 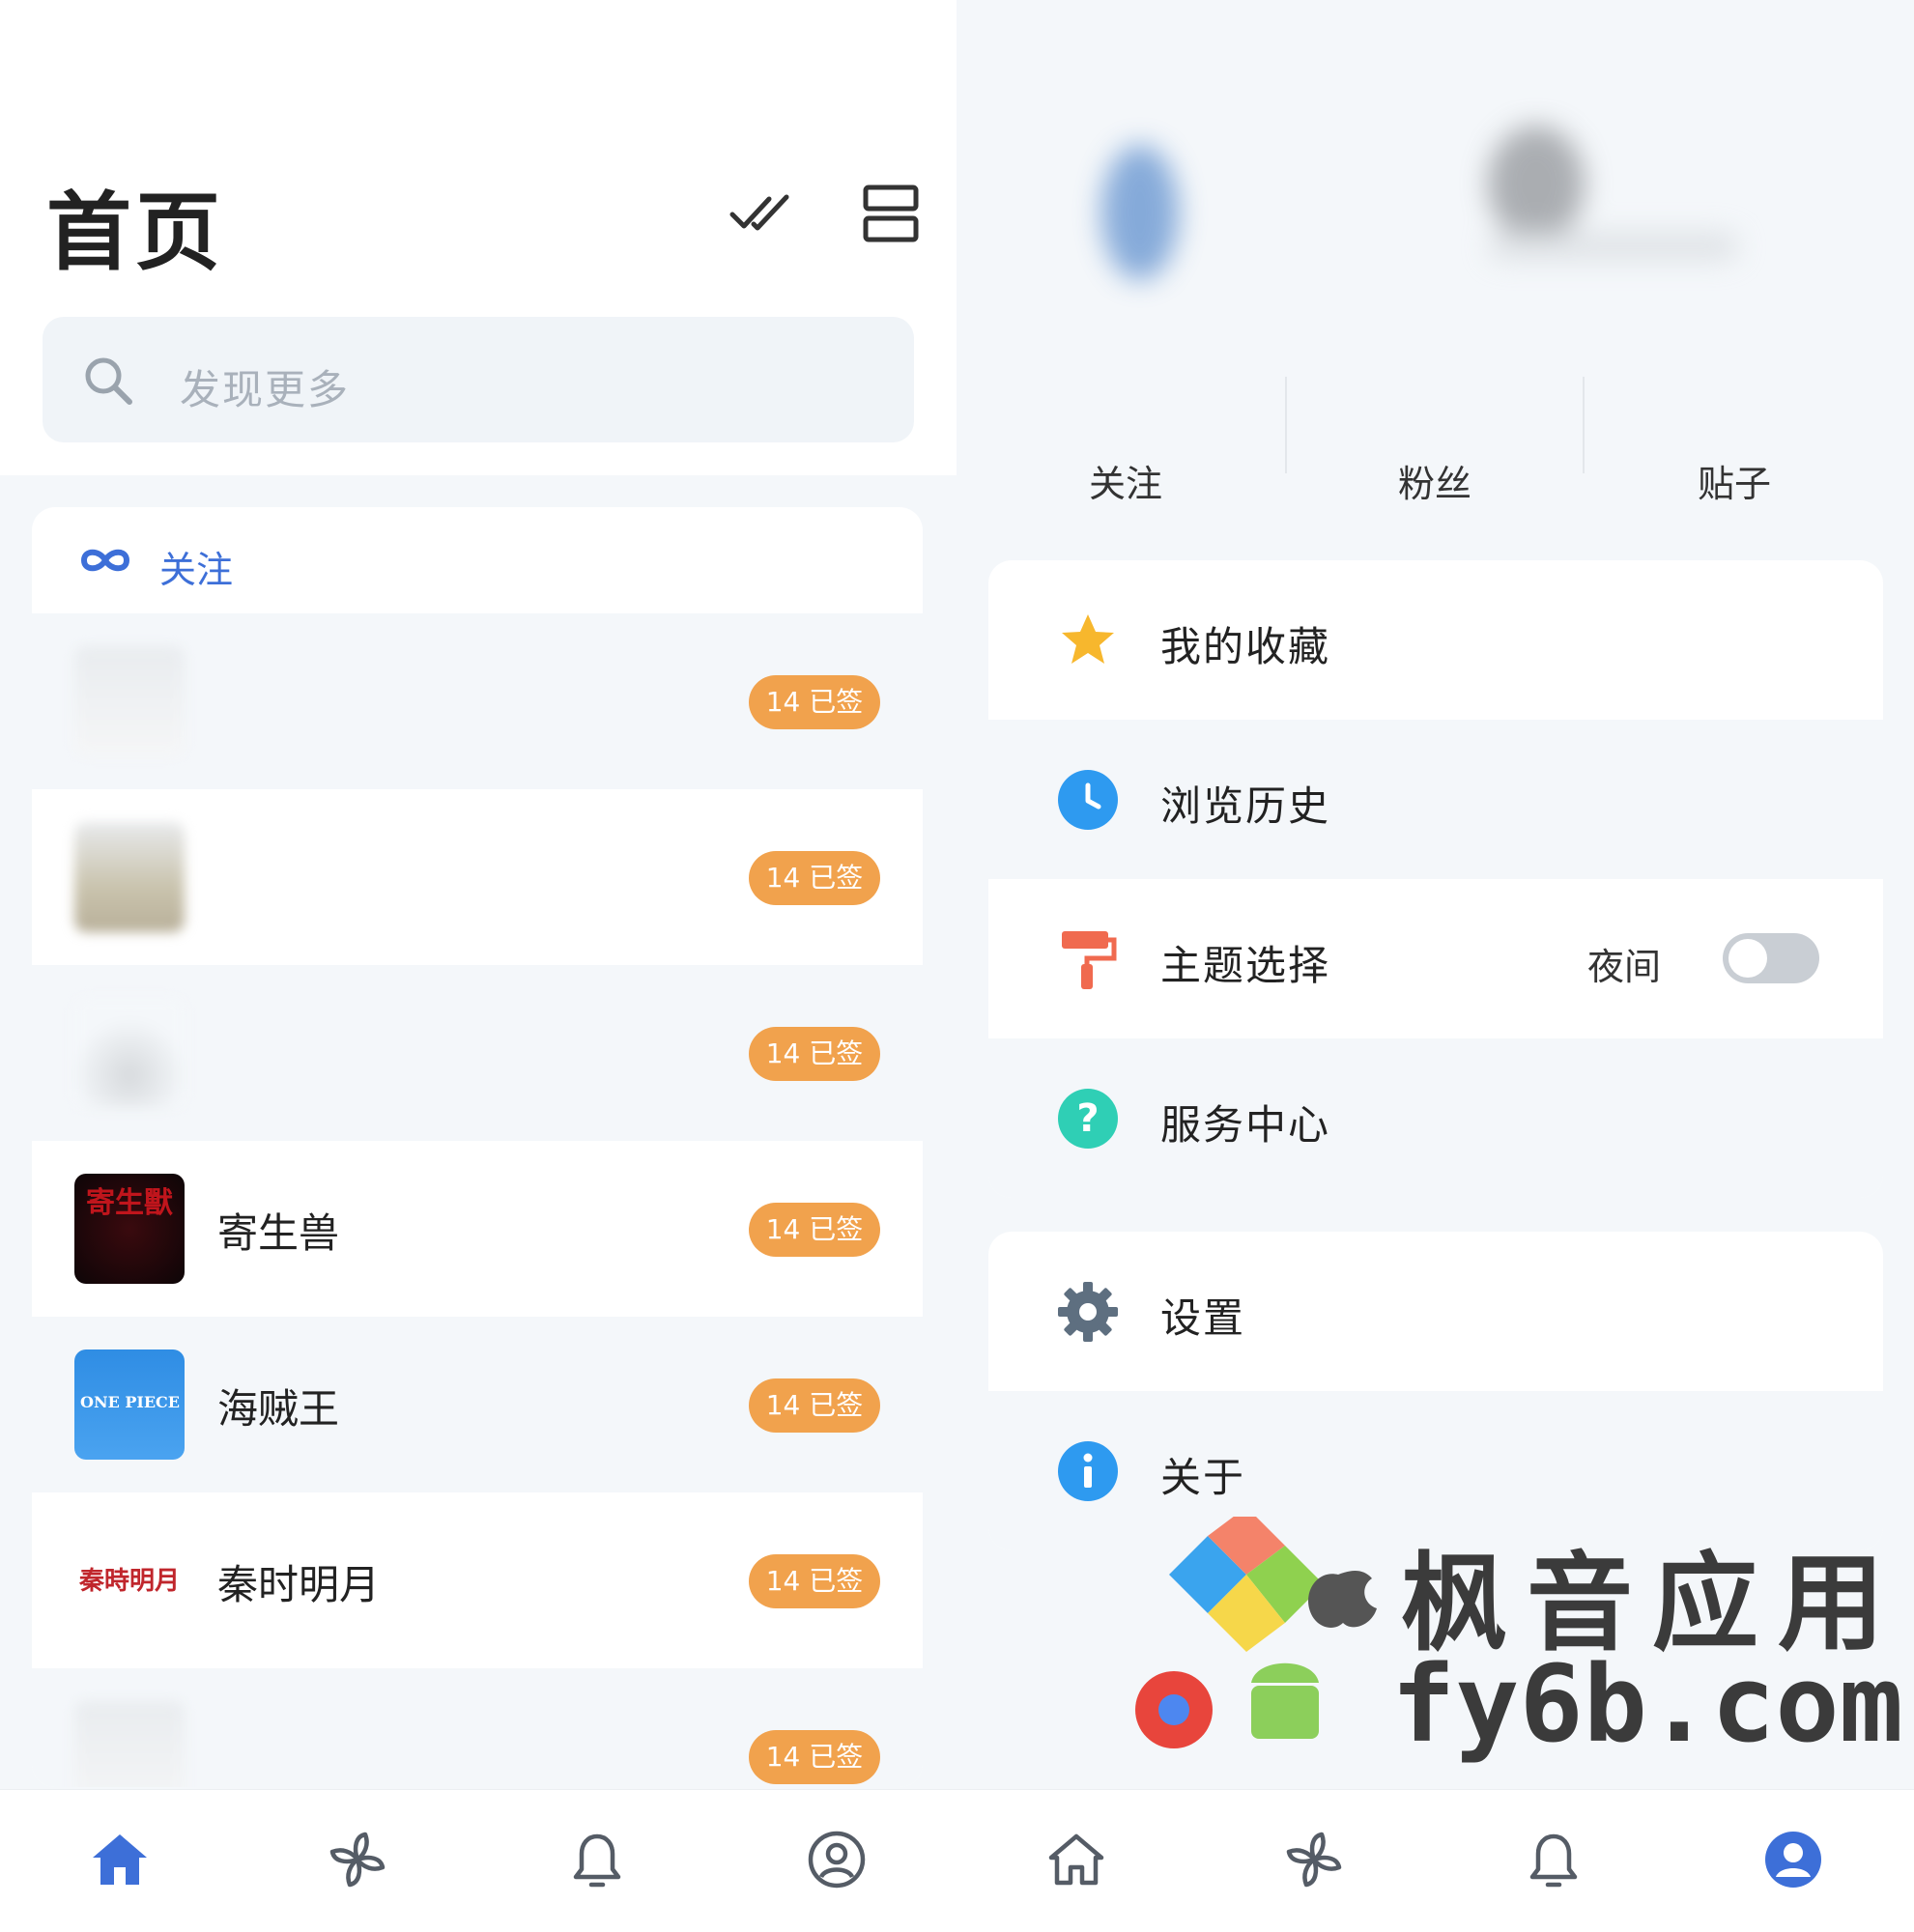 I want to click on toggle-knob, so click(x=1748, y=958).